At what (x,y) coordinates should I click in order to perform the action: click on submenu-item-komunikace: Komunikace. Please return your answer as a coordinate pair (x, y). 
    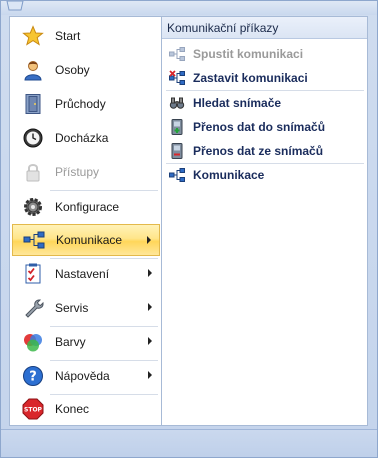
    Looking at the image, I should click on (265, 175).